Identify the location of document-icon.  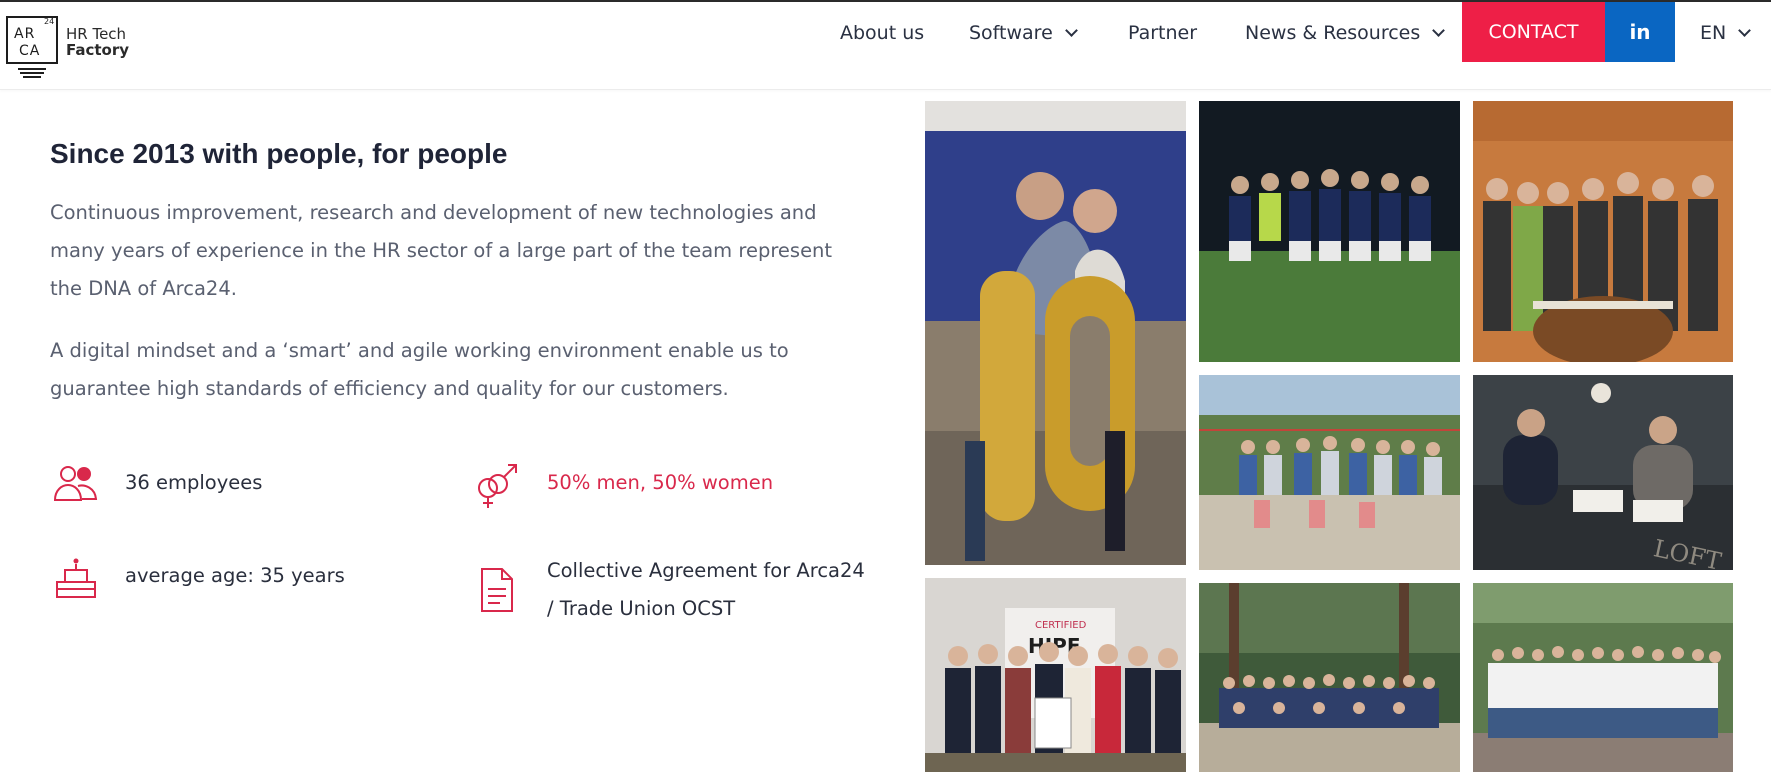
(499, 590).